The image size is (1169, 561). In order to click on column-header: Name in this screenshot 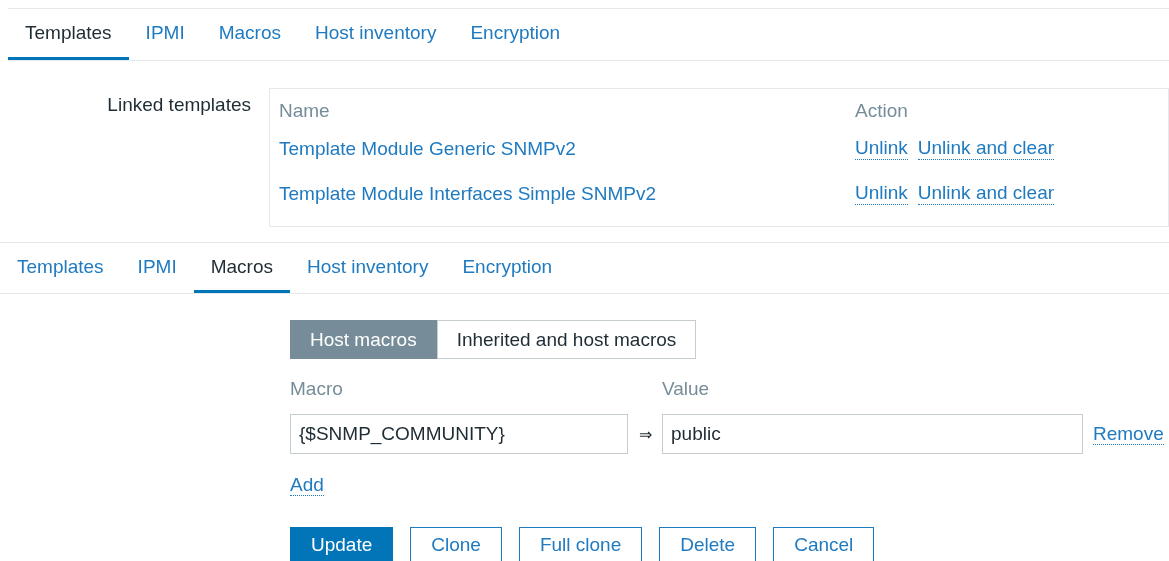, I will do `click(305, 111)`.